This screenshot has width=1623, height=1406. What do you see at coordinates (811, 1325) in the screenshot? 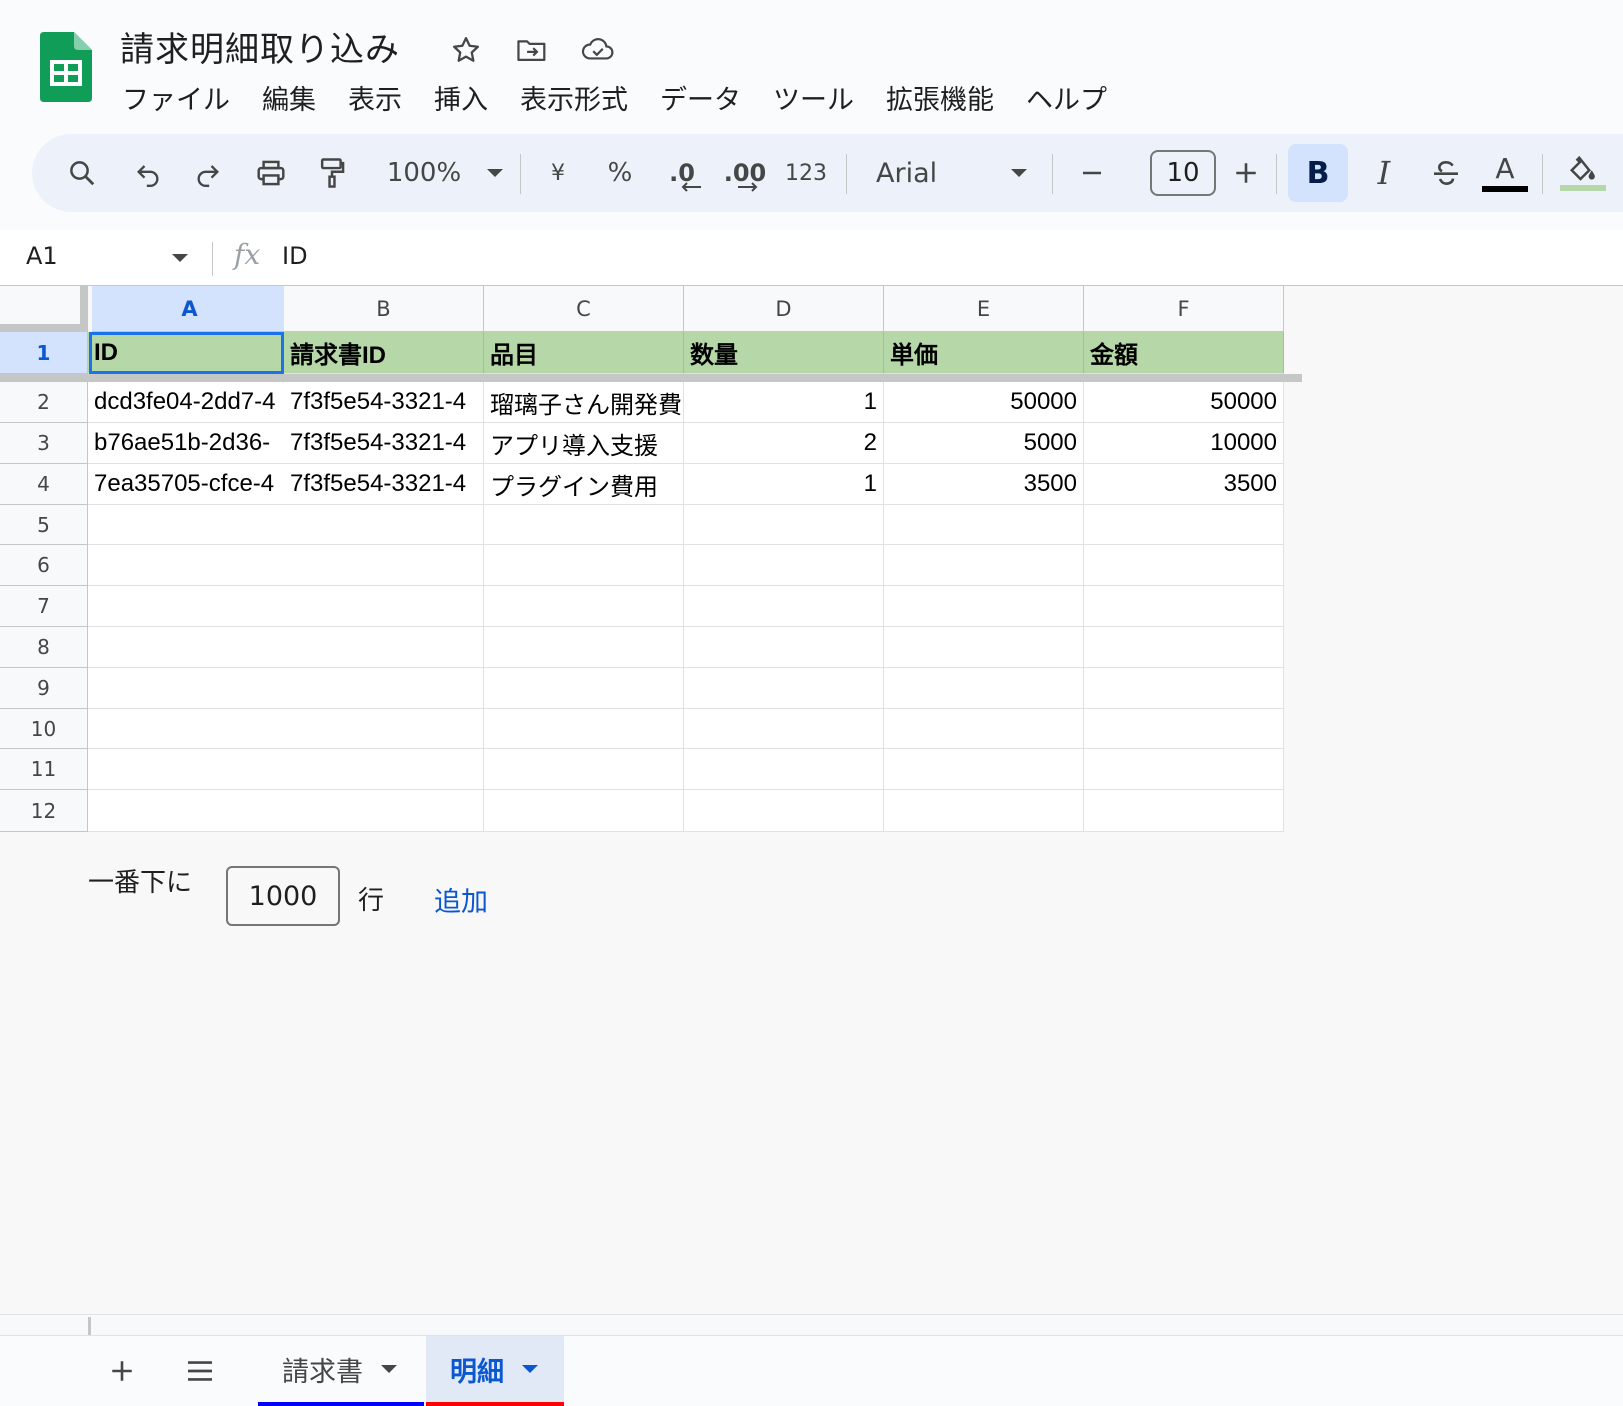
I see `horizontal-scrollbar` at bounding box center [811, 1325].